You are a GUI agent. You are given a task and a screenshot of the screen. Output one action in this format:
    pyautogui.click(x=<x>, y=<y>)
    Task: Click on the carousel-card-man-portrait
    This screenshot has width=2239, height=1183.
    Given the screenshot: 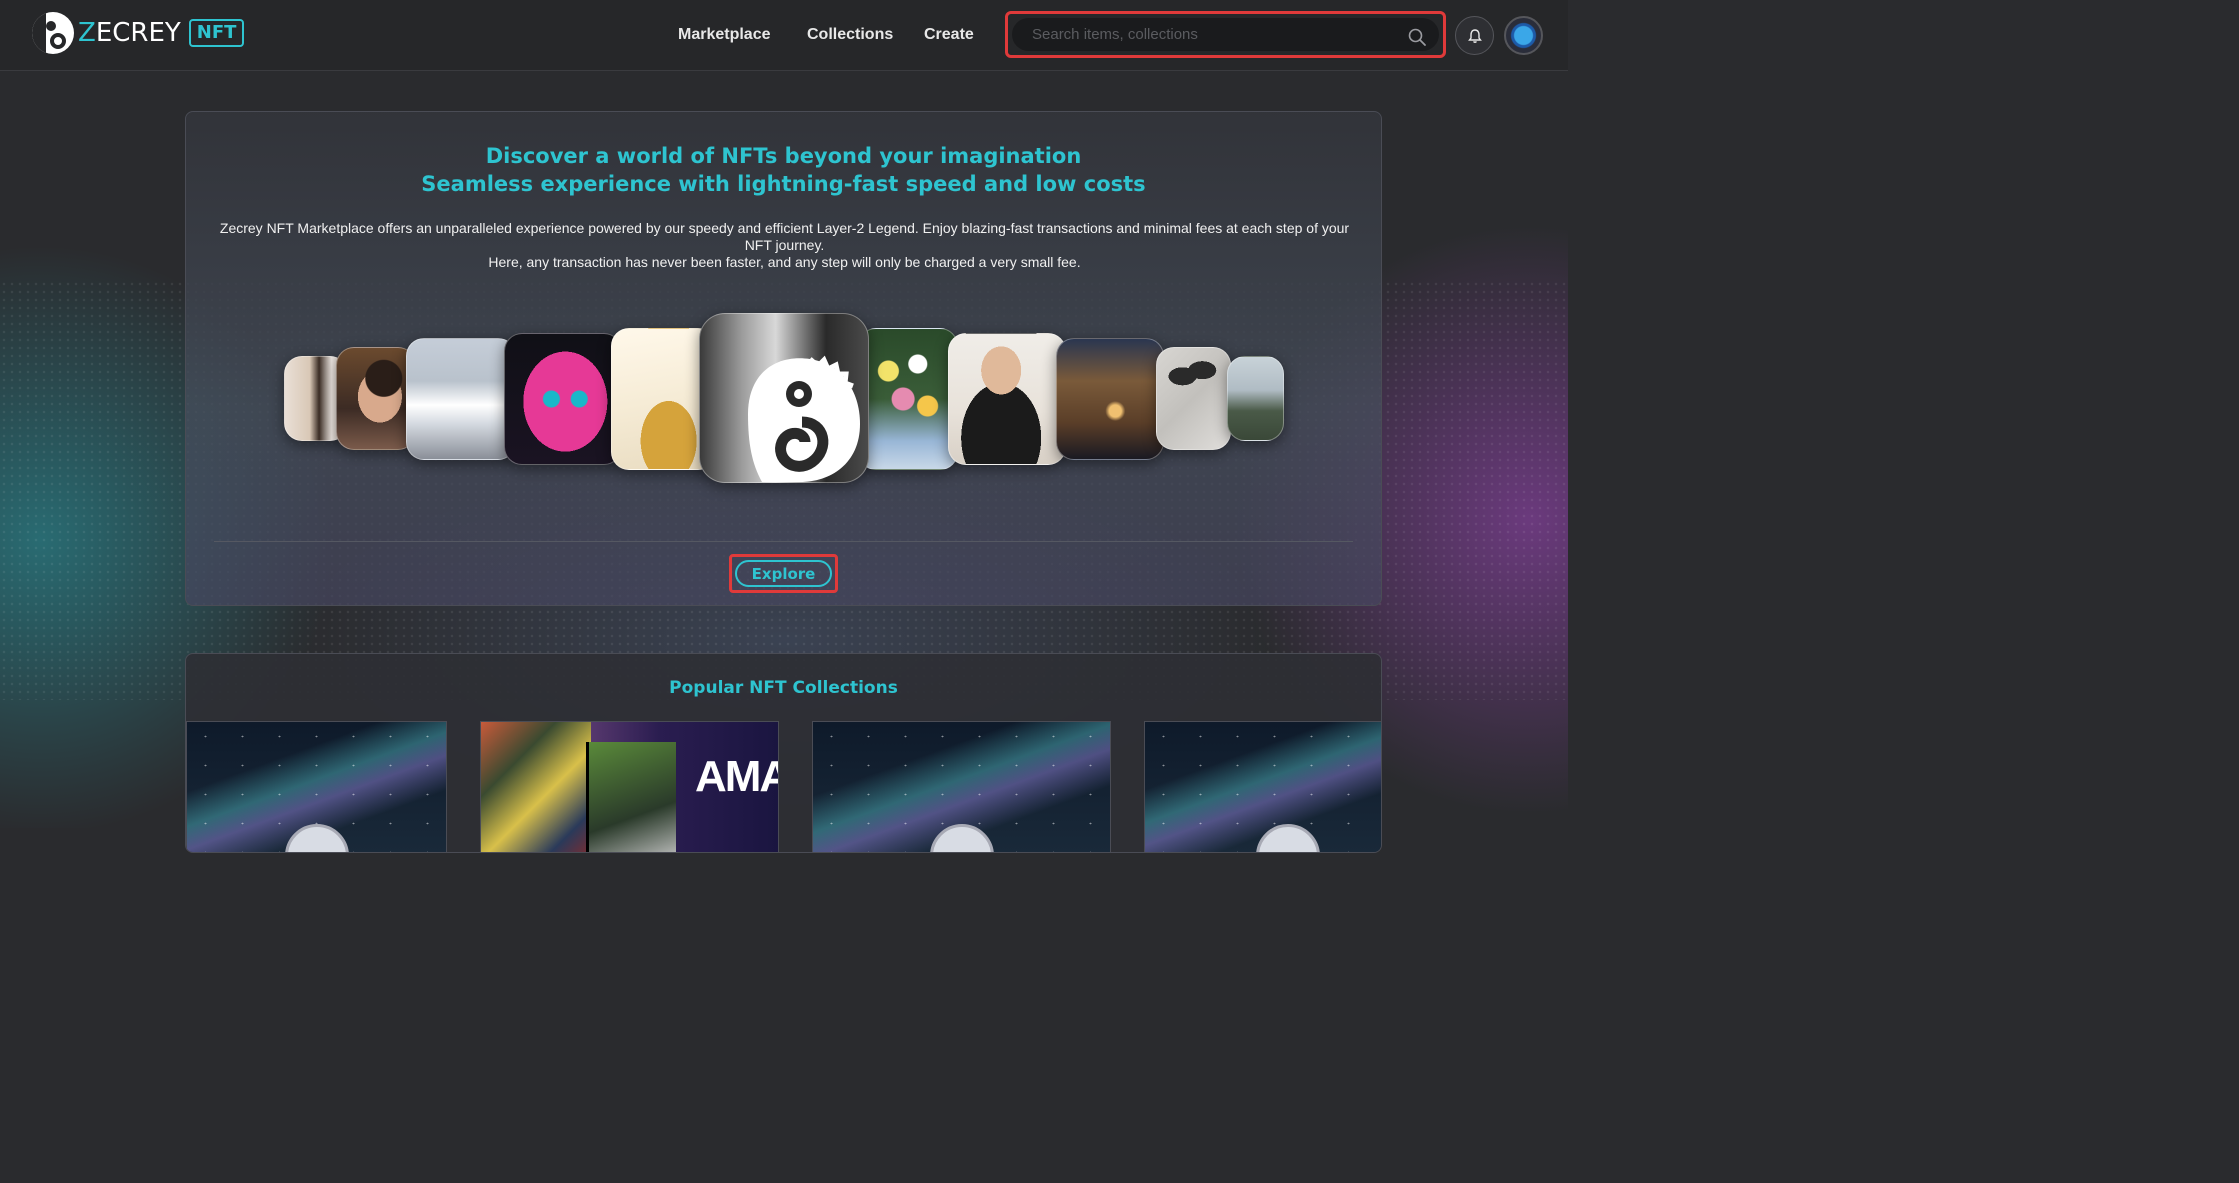 What is the action you would take?
    pyautogui.click(x=1007, y=399)
    